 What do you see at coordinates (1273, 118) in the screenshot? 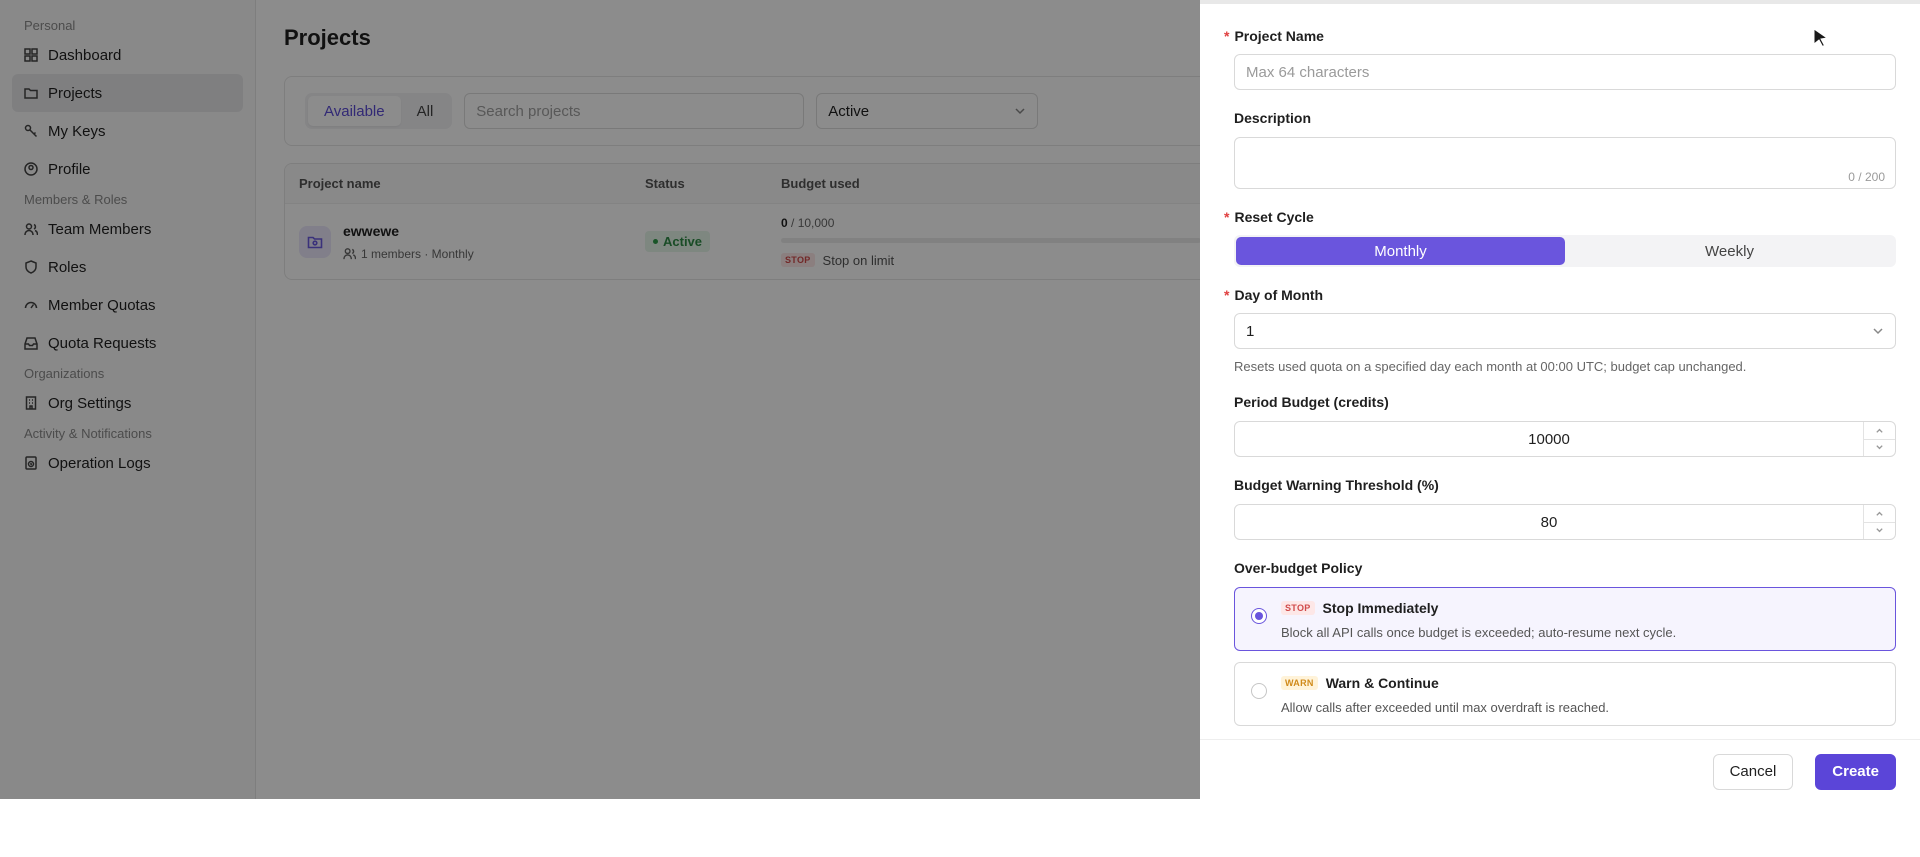
I see `description-label: Description` at bounding box center [1273, 118].